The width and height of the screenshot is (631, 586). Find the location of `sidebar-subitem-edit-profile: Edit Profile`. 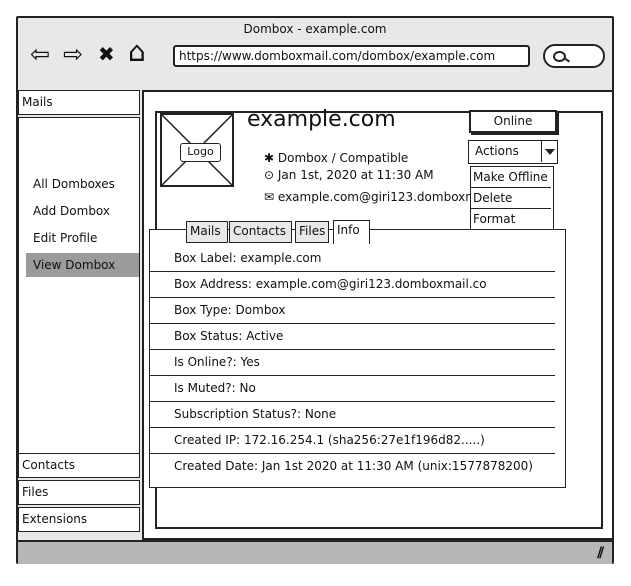

sidebar-subitem-edit-profile: Edit Profile is located at coordinates (82, 238).